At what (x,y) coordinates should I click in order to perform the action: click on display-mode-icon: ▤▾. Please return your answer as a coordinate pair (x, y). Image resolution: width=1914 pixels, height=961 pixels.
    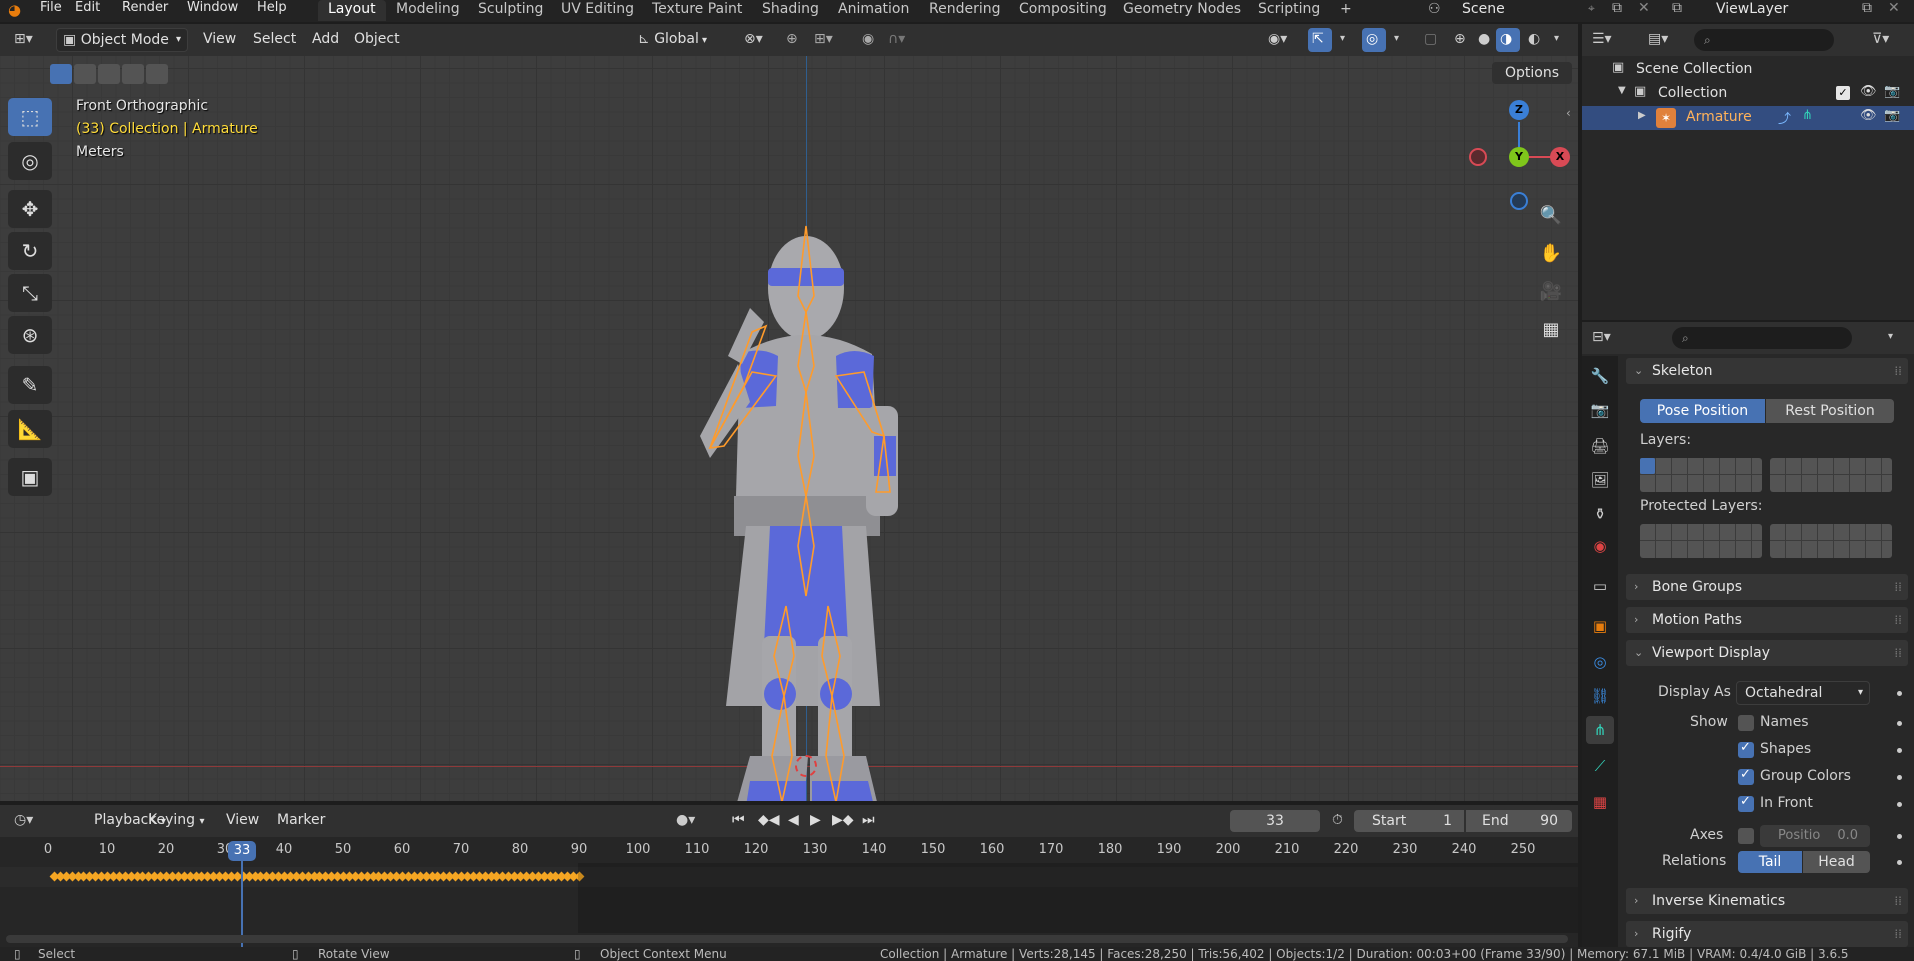
    Looking at the image, I should click on (1658, 40).